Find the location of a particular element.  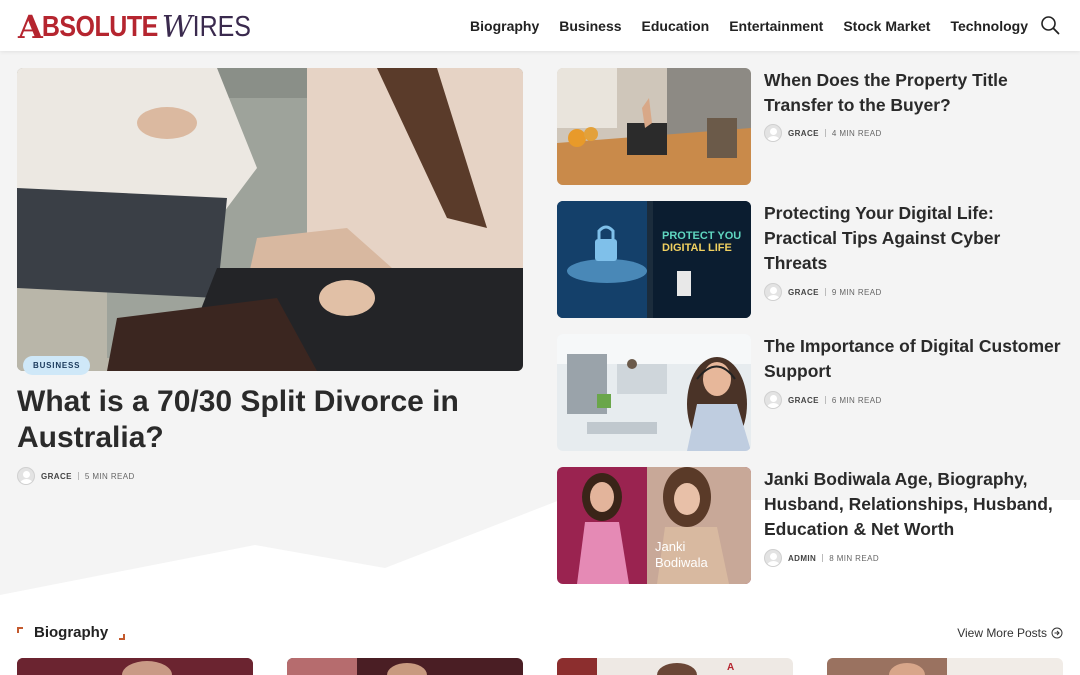

cyber-security-photo: PROTECT YOU DIGITAL LIFE is located at coordinates (654, 259).